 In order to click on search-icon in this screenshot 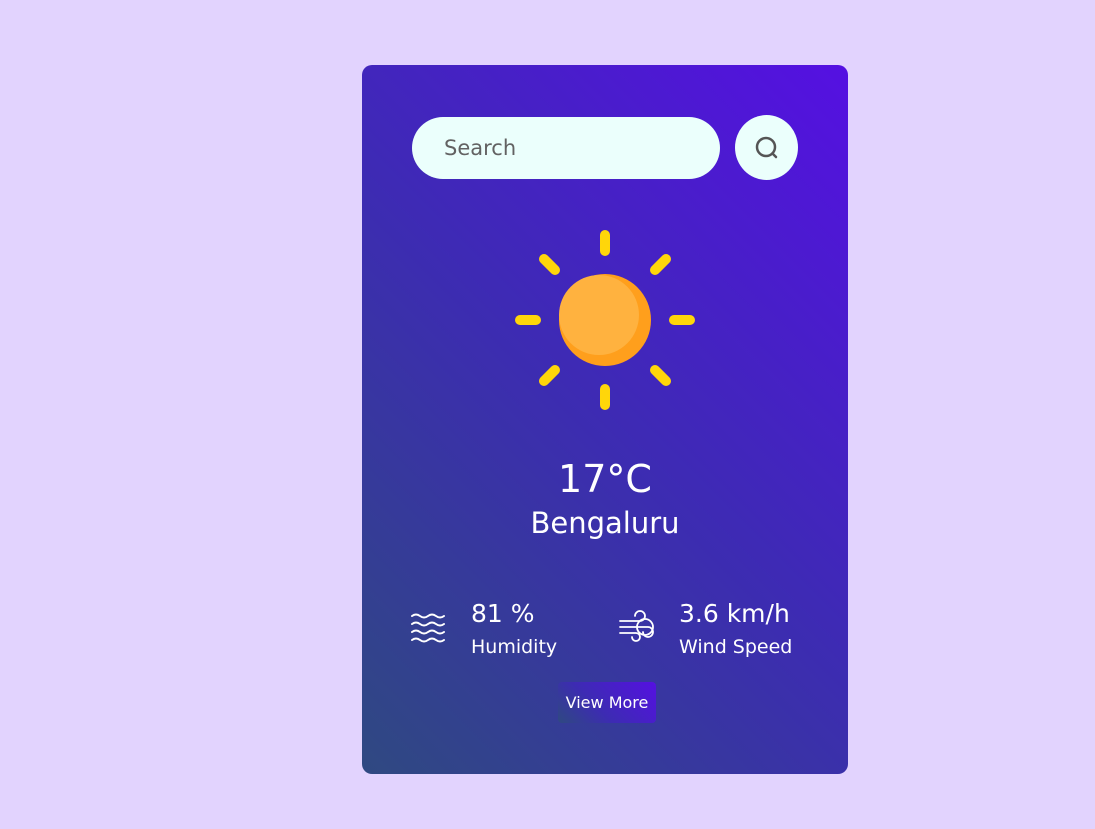, I will do `click(766, 147)`.